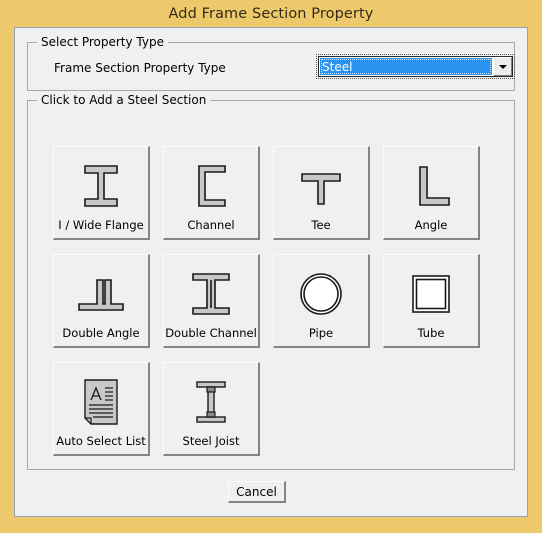  Describe the element at coordinates (101, 186) in the screenshot. I see `i-wide-flange-icon` at that location.